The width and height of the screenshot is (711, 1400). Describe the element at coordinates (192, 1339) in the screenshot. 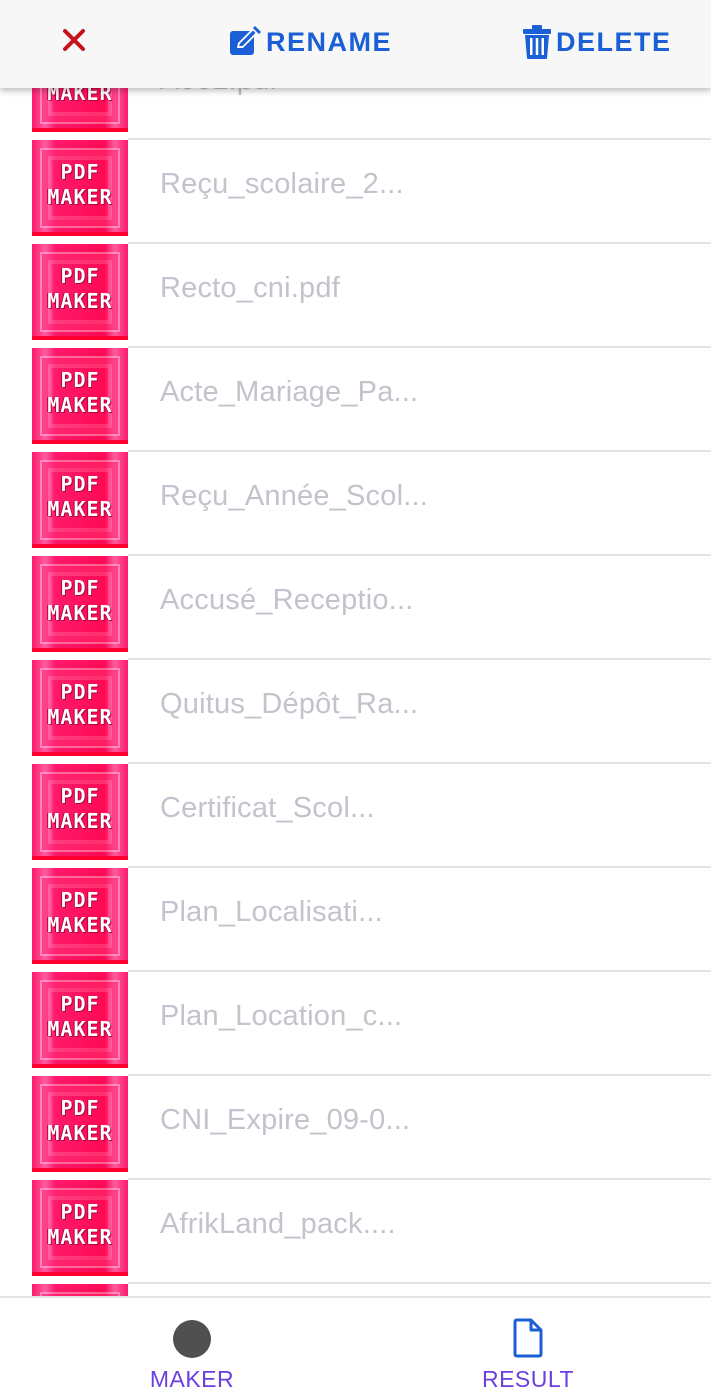

I see `maker-dot-icon` at that location.